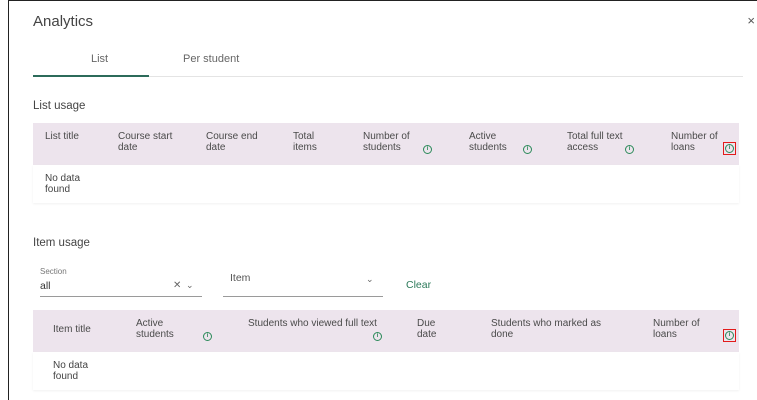 The height and width of the screenshot is (400, 757). What do you see at coordinates (240, 278) in the screenshot?
I see `item-filter: Item` at bounding box center [240, 278].